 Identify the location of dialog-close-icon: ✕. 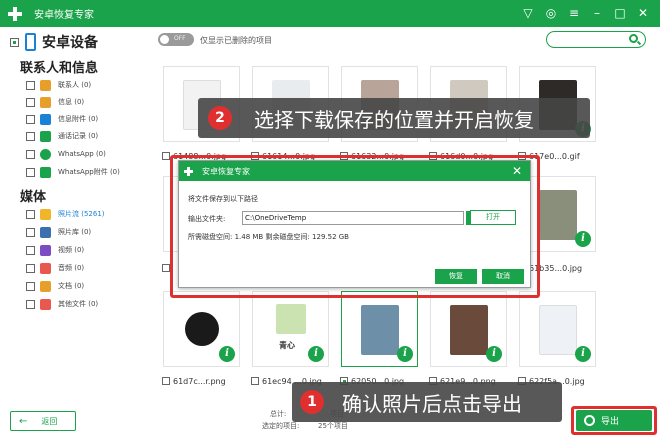
(517, 171).